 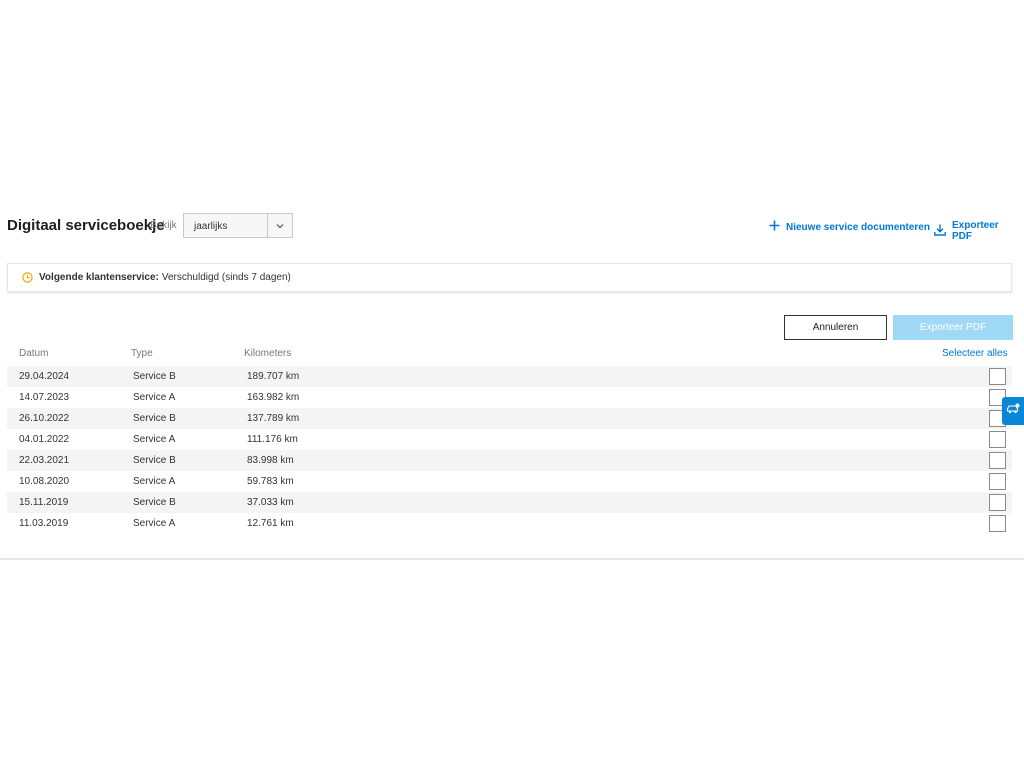 I want to click on select-all-link: Selecteer alles, so click(x=975, y=353).